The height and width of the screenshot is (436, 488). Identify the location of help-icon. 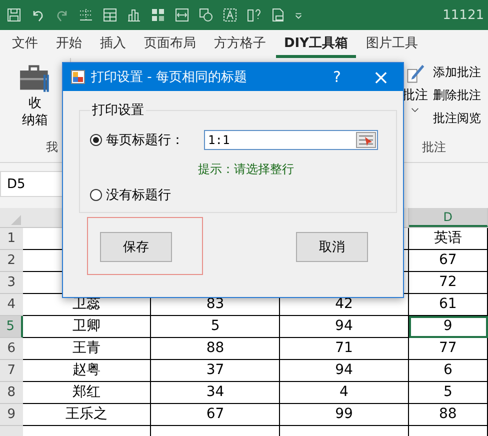
(254, 15).